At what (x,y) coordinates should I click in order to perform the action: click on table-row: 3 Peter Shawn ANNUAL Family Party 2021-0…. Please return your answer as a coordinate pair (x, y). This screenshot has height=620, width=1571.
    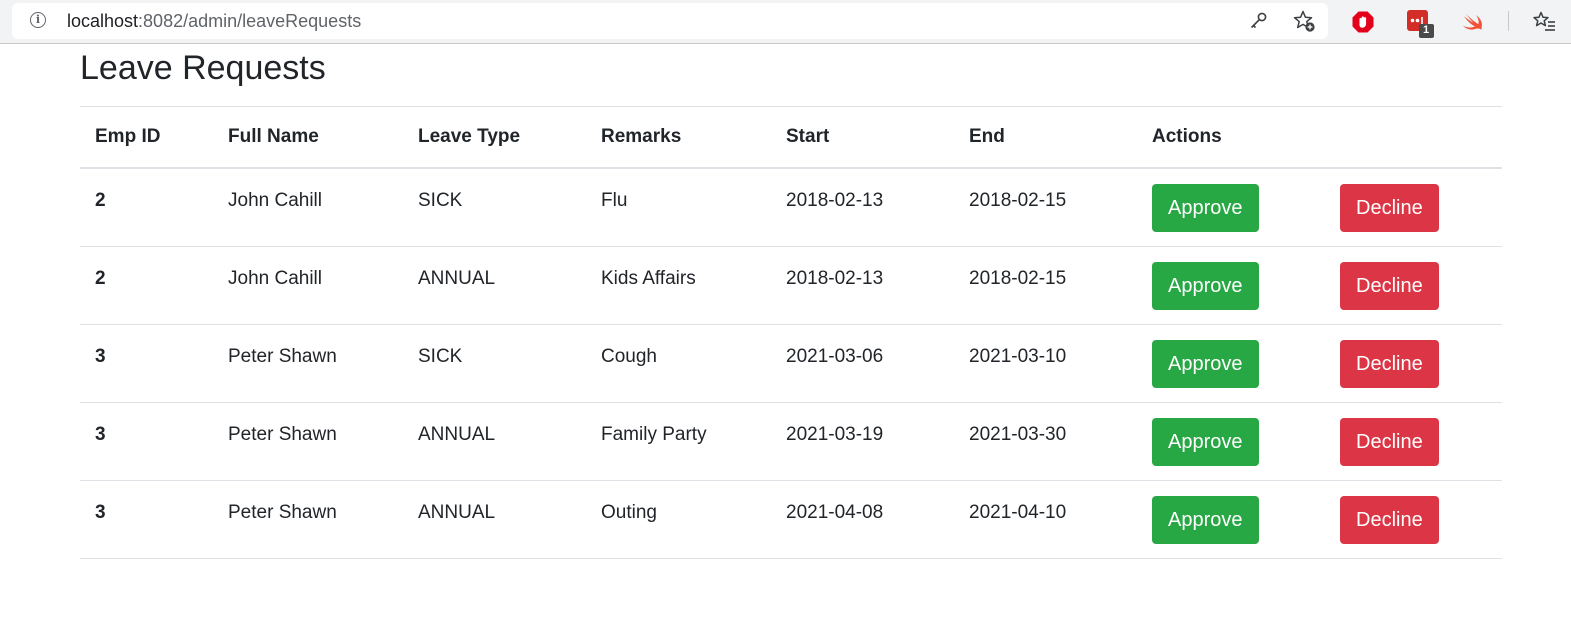
    Looking at the image, I should click on (791, 440).